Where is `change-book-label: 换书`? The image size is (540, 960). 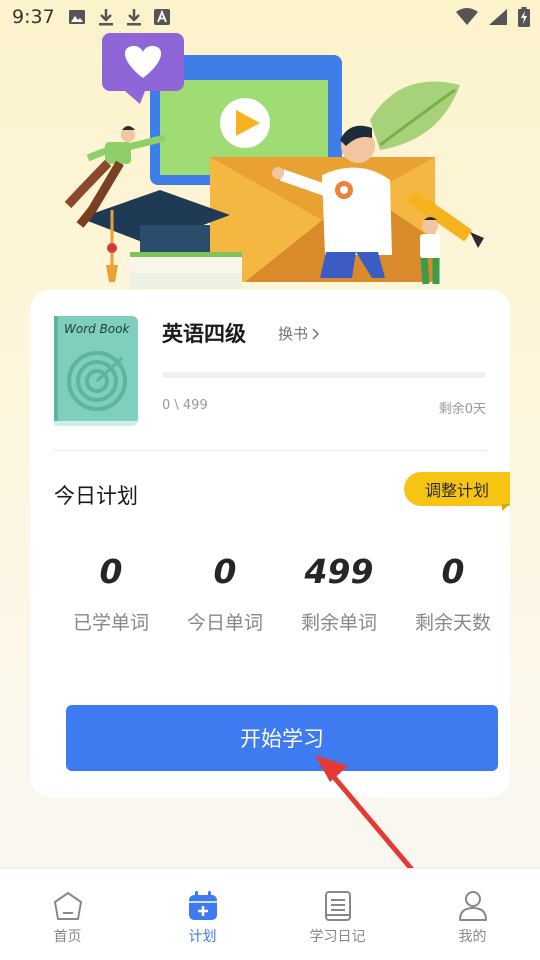 change-book-label: 换书 is located at coordinates (293, 334).